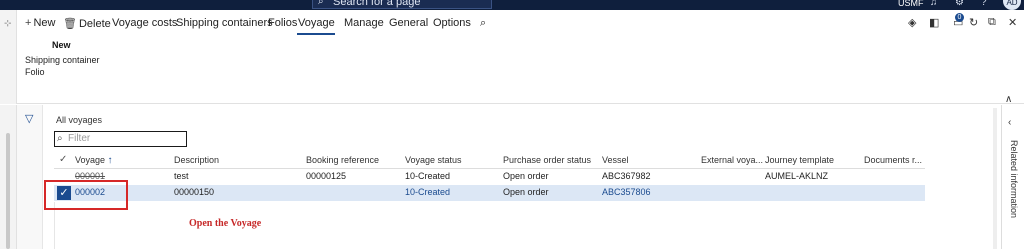 The image size is (1024, 249). I want to click on column-header-journey-template: Journey template, so click(799, 160).